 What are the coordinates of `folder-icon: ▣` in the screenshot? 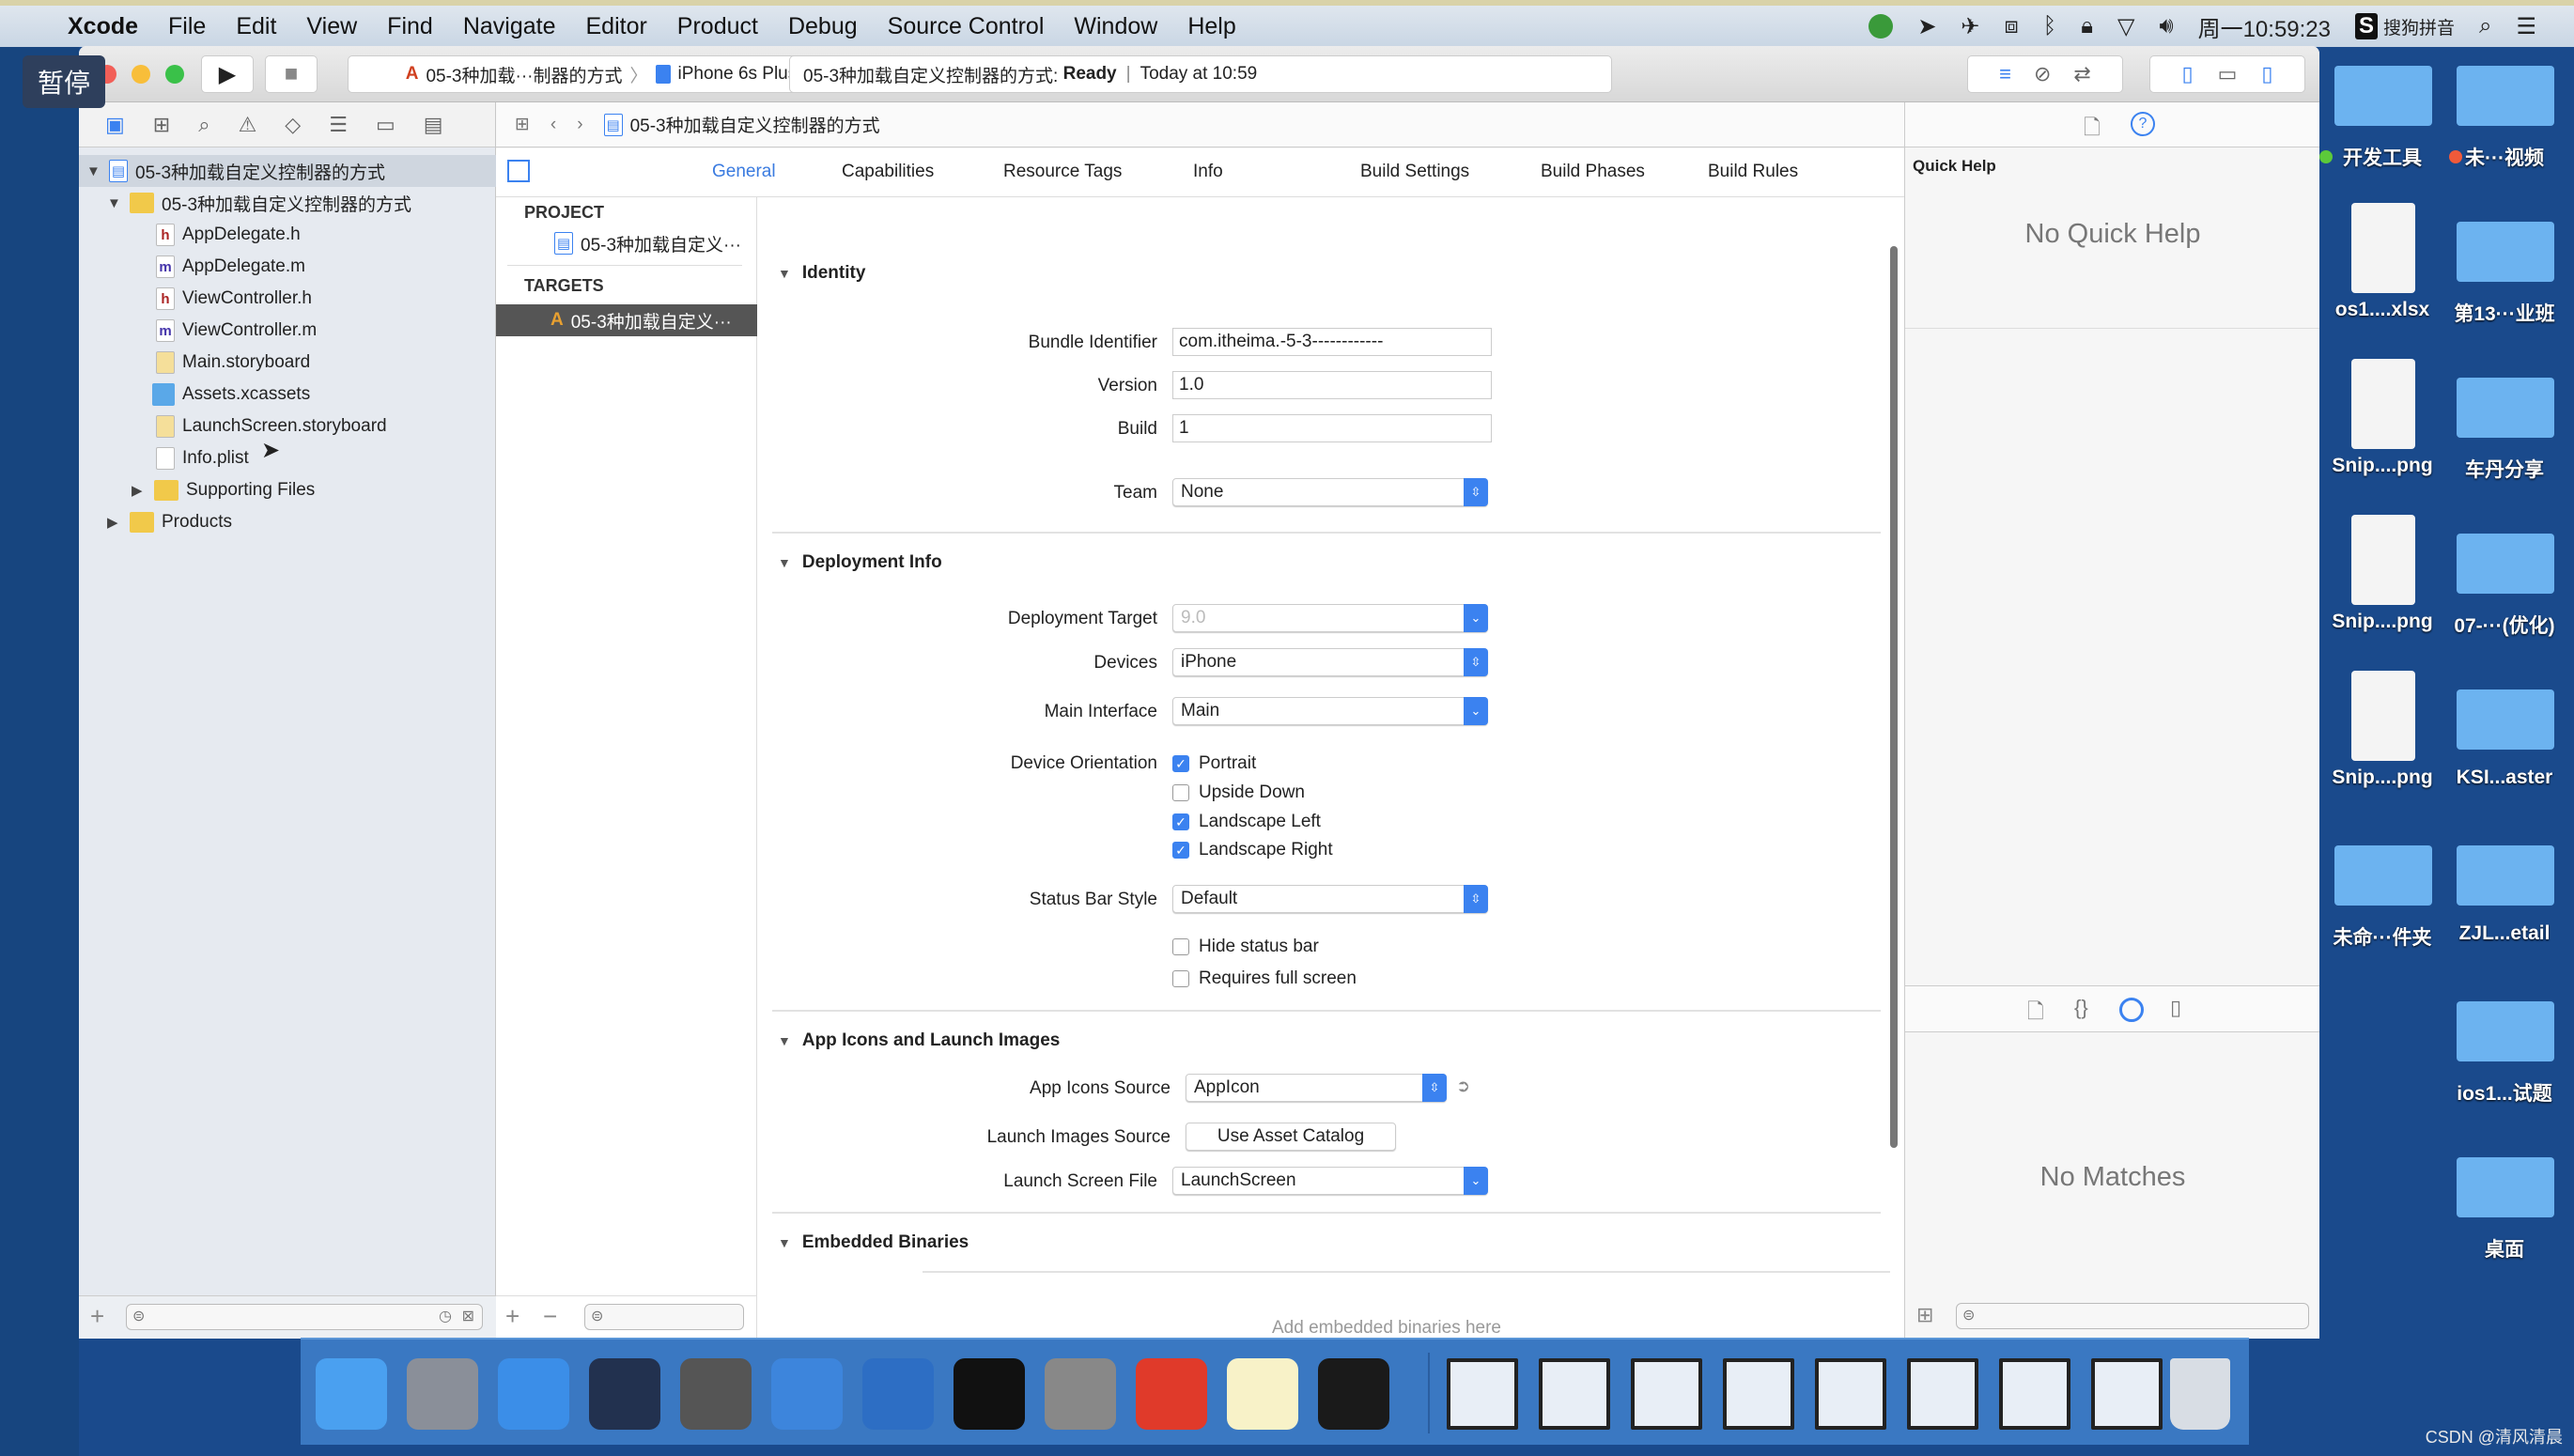 It's located at (115, 125).